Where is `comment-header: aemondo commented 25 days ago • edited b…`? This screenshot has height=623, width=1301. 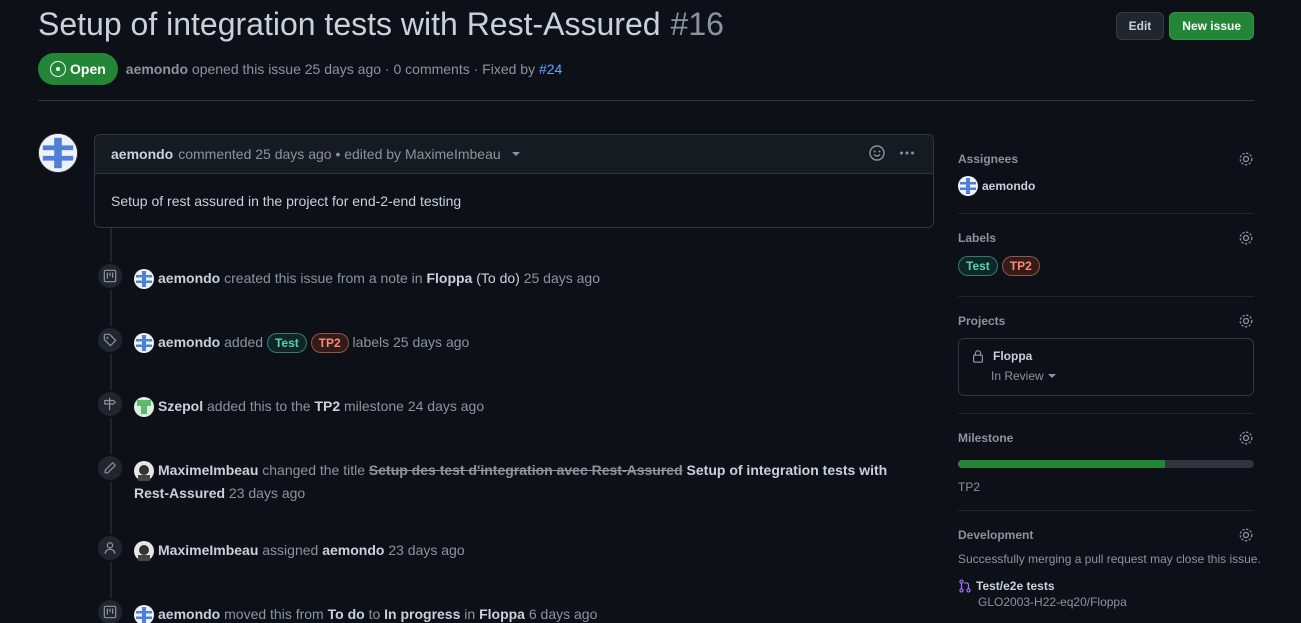
comment-header: aemondo commented 25 days ago • edited b… is located at coordinates (514, 154).